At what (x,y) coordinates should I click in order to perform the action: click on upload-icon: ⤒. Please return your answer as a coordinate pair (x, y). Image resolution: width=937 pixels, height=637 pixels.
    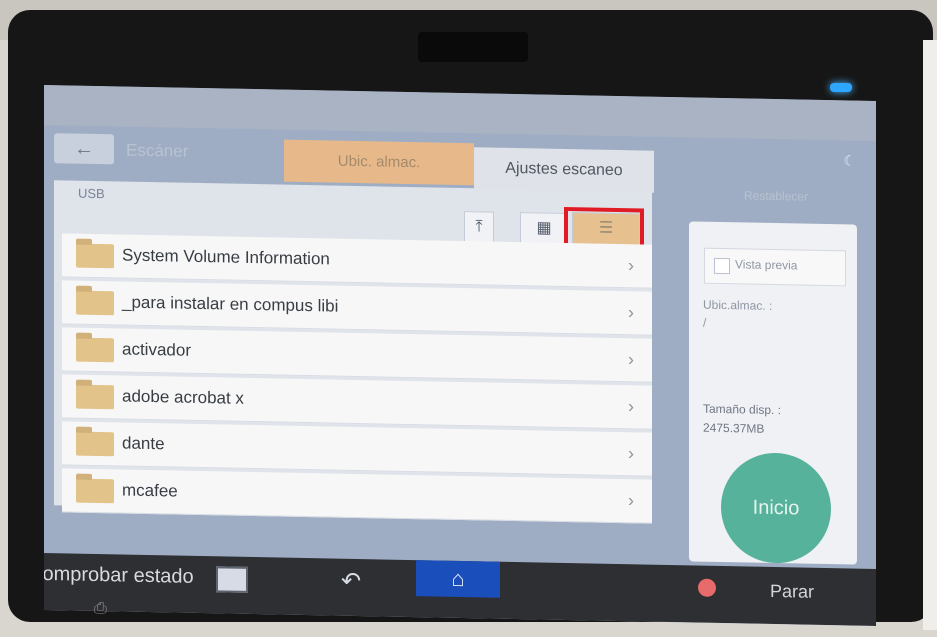
    Looking at the image, I should click on (479, 227).